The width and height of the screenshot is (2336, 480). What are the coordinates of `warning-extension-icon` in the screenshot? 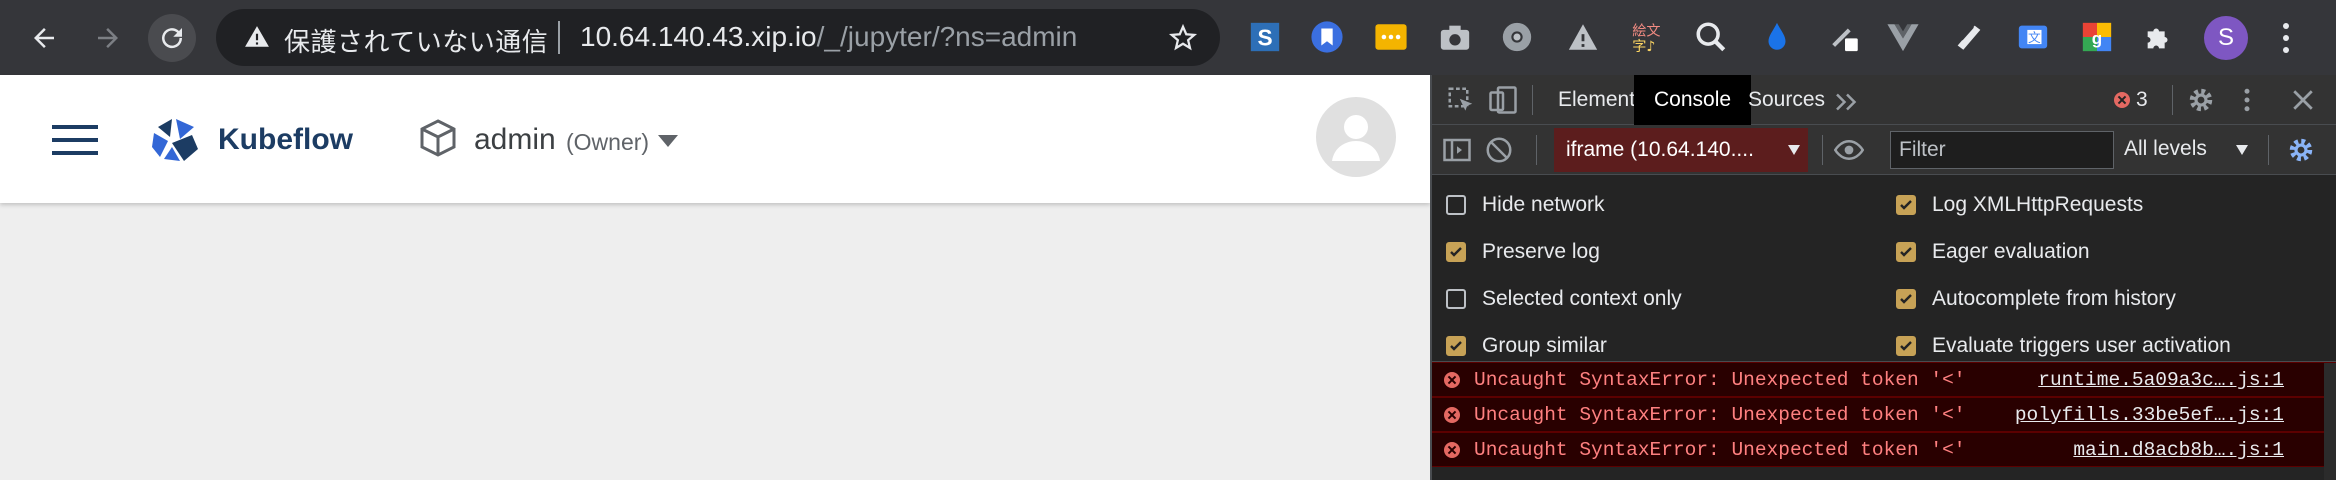 It's located at (1583, 37).